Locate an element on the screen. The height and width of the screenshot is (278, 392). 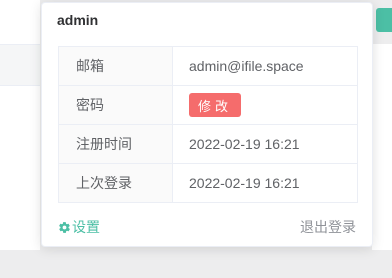
table-row-email: 邮箱 admin@ifile.space is located at coordinates (208, 66).